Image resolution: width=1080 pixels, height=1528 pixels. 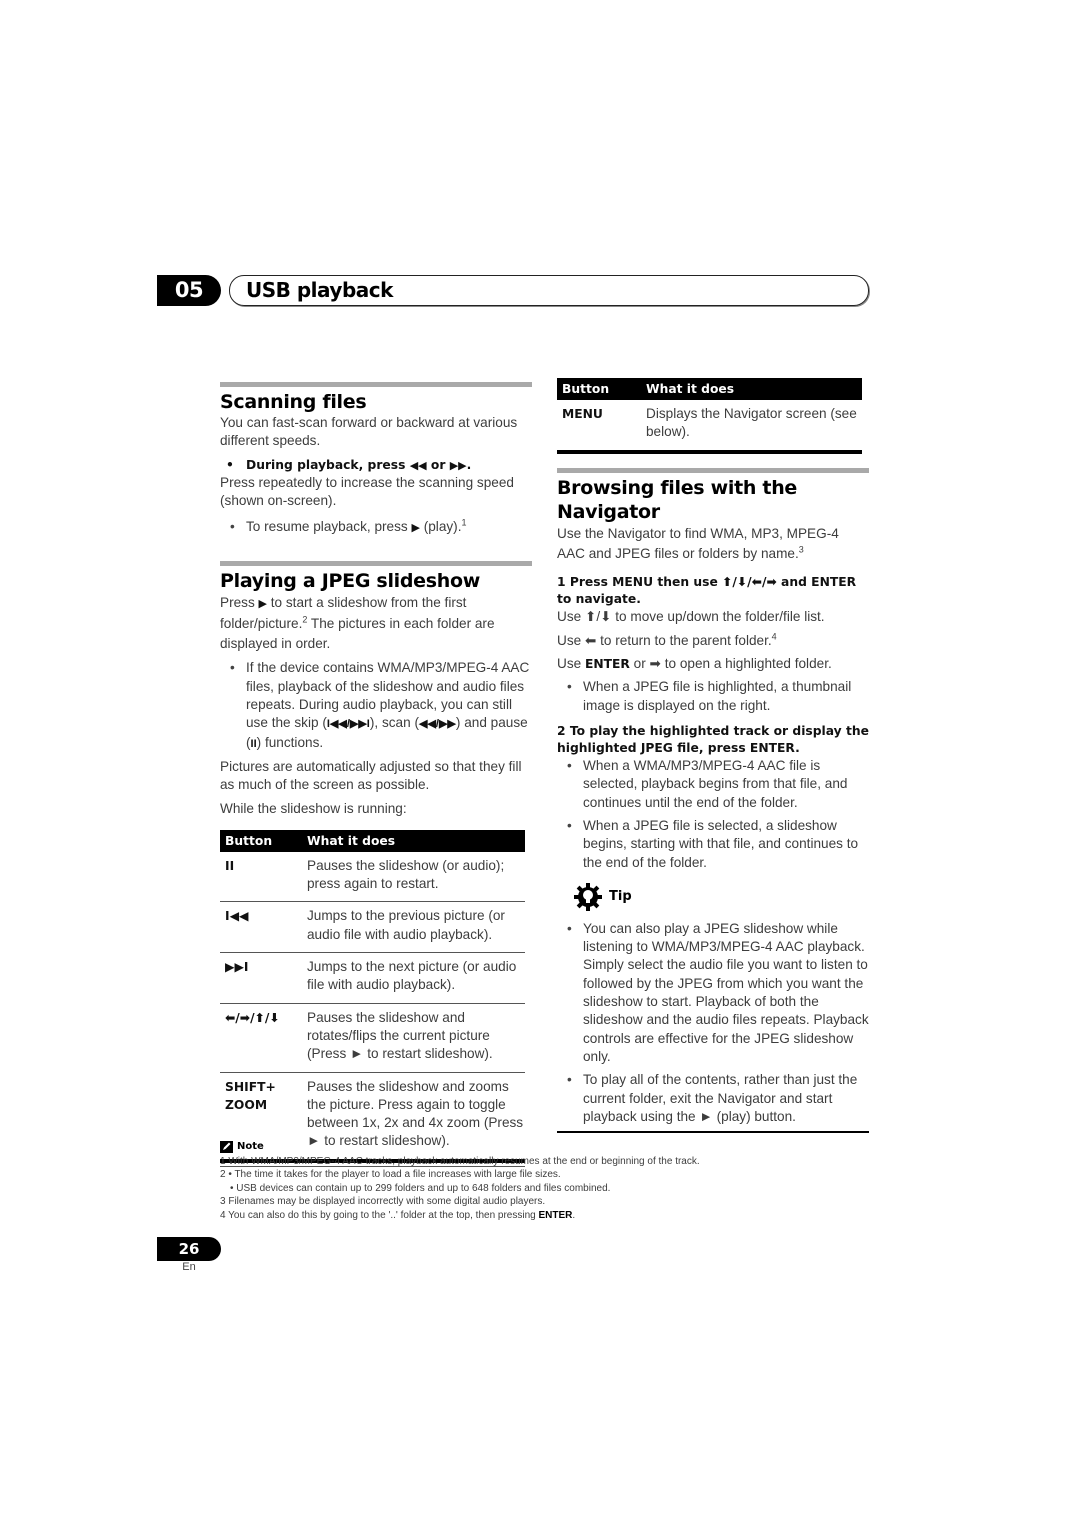 I want to click on footnote-ref: 4, so click(x=774, y=636).